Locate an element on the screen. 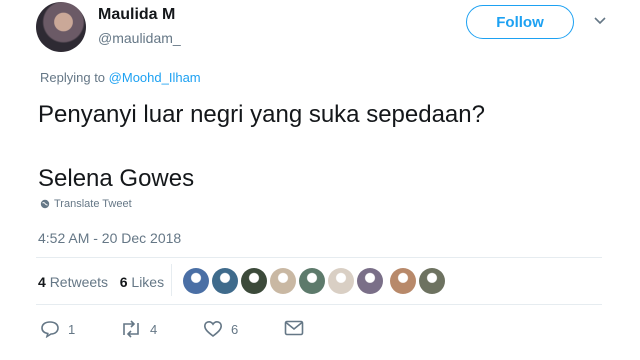 This screenshot has width=640, height=360. like-count: 6 is located at coordinates (235, 329).